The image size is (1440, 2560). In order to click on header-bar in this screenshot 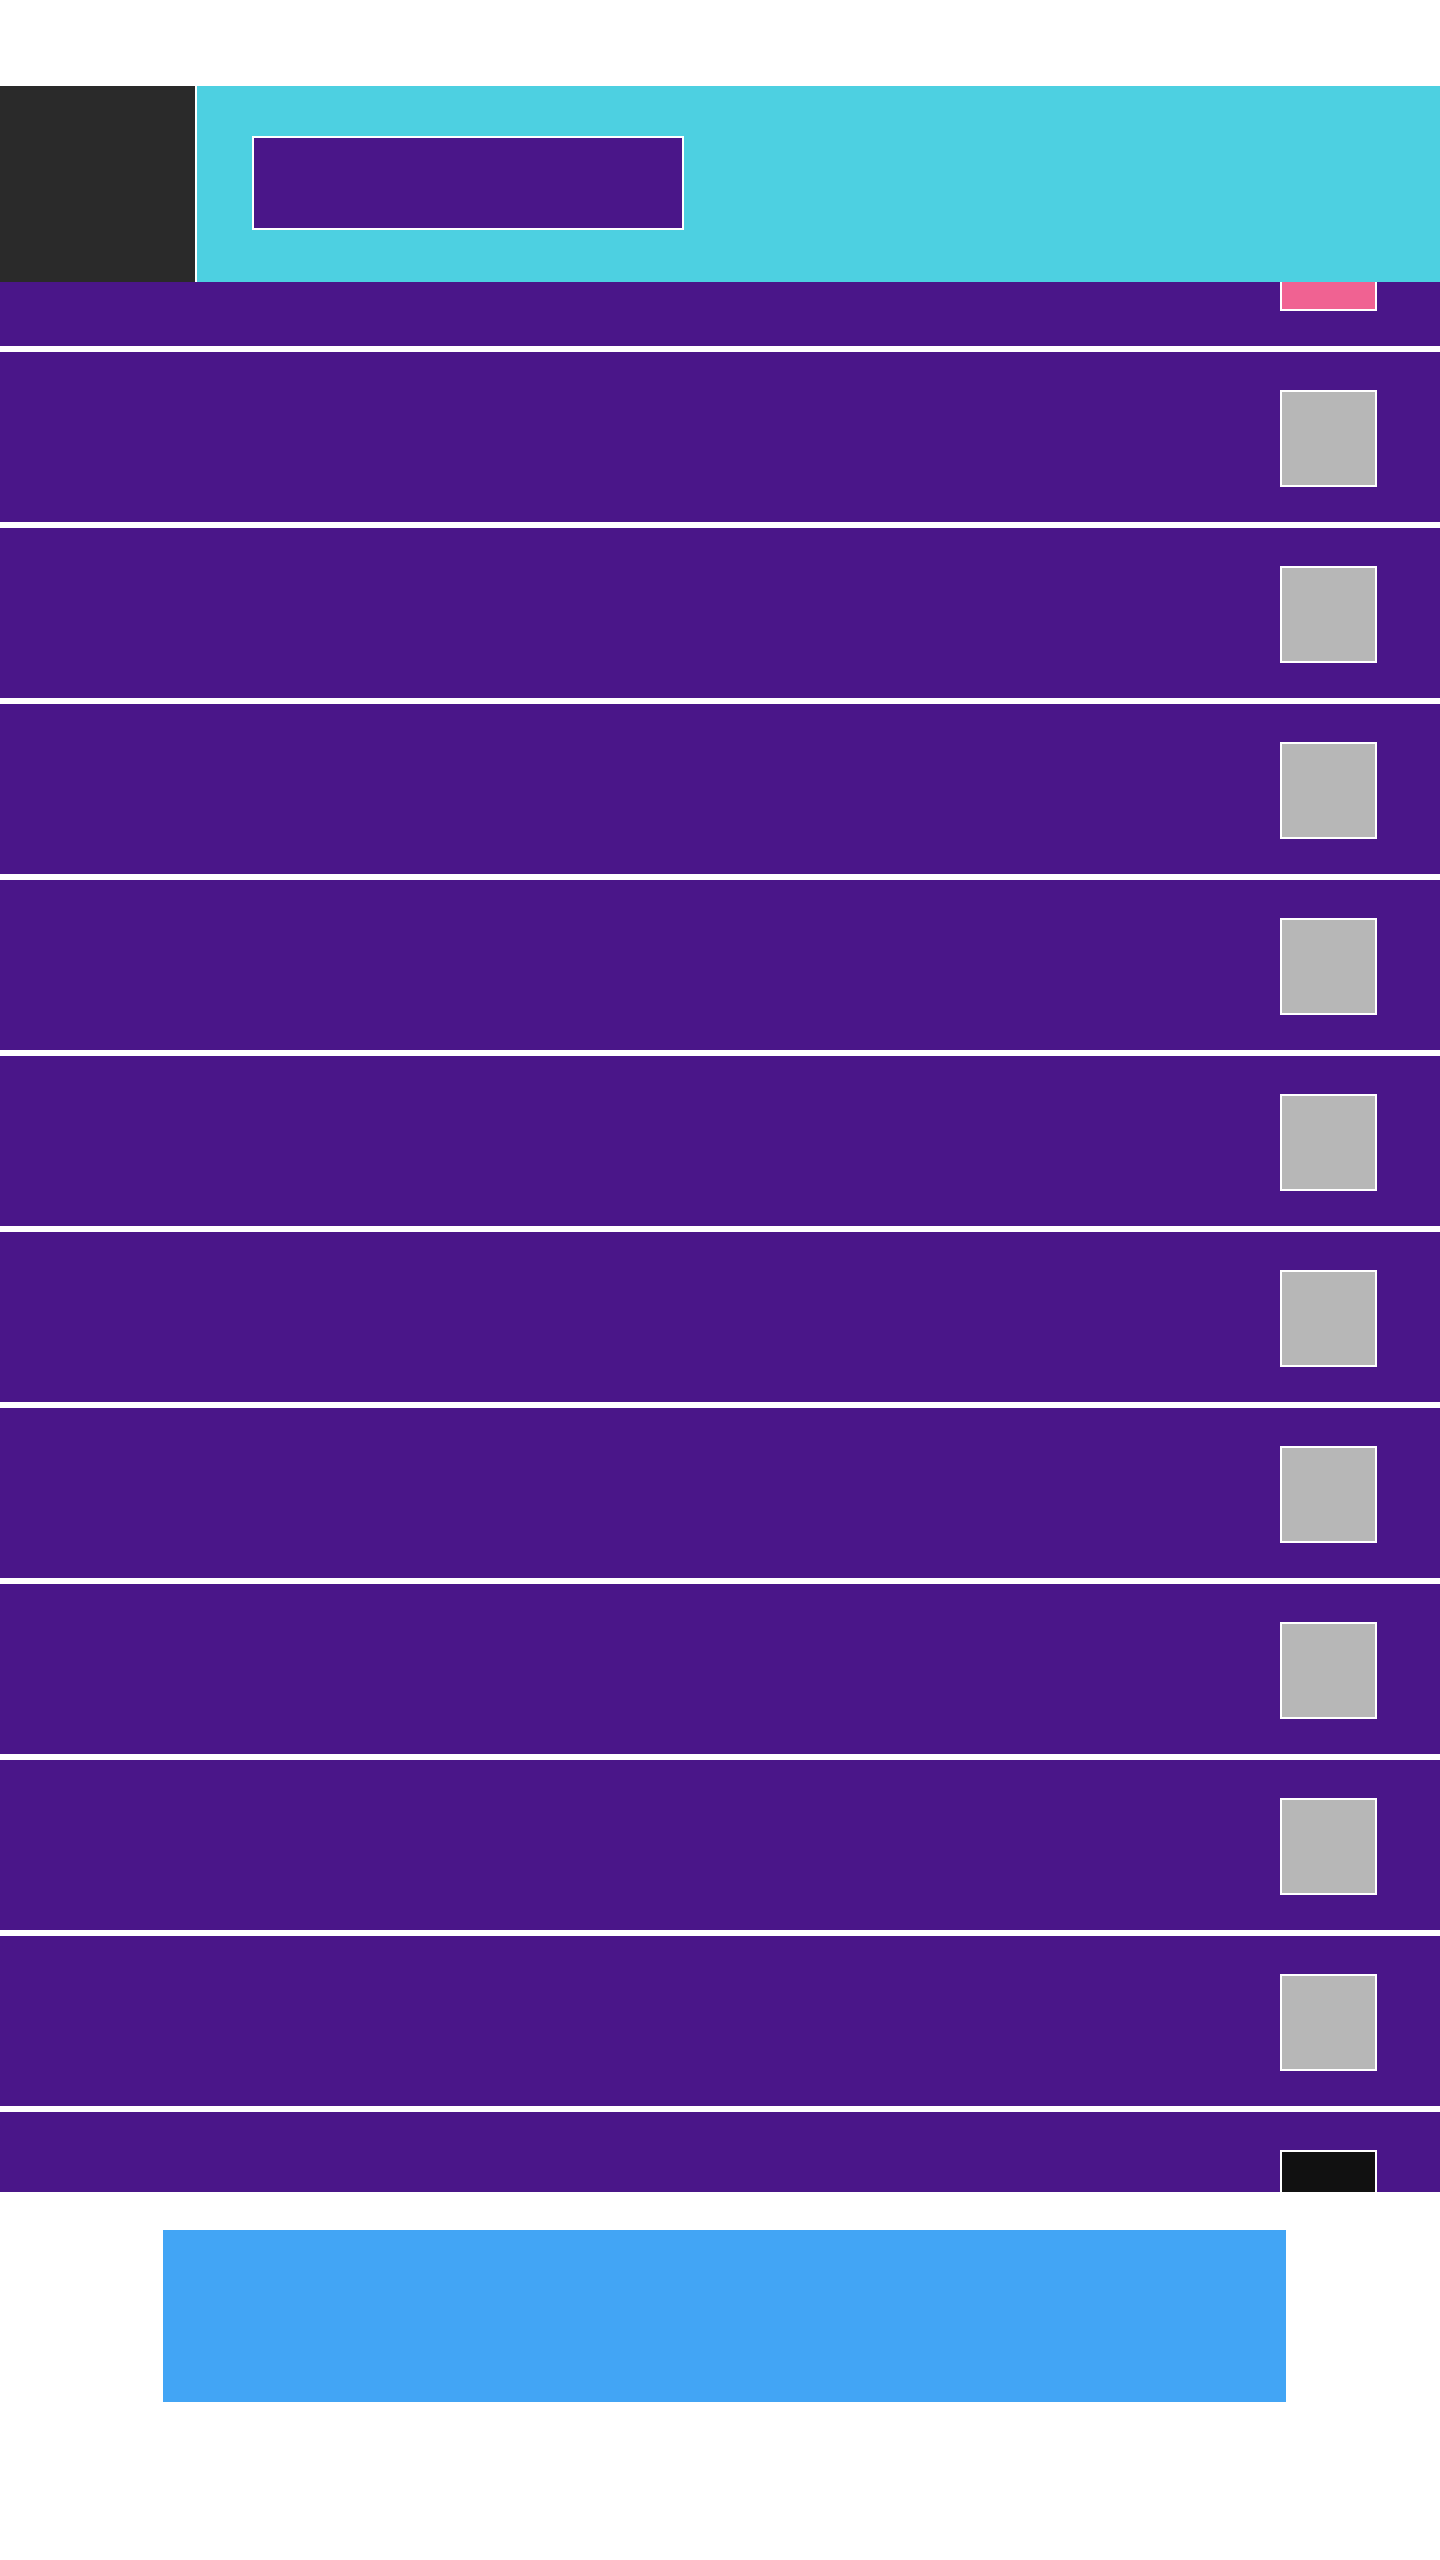, I will do `click(818, 184)`.